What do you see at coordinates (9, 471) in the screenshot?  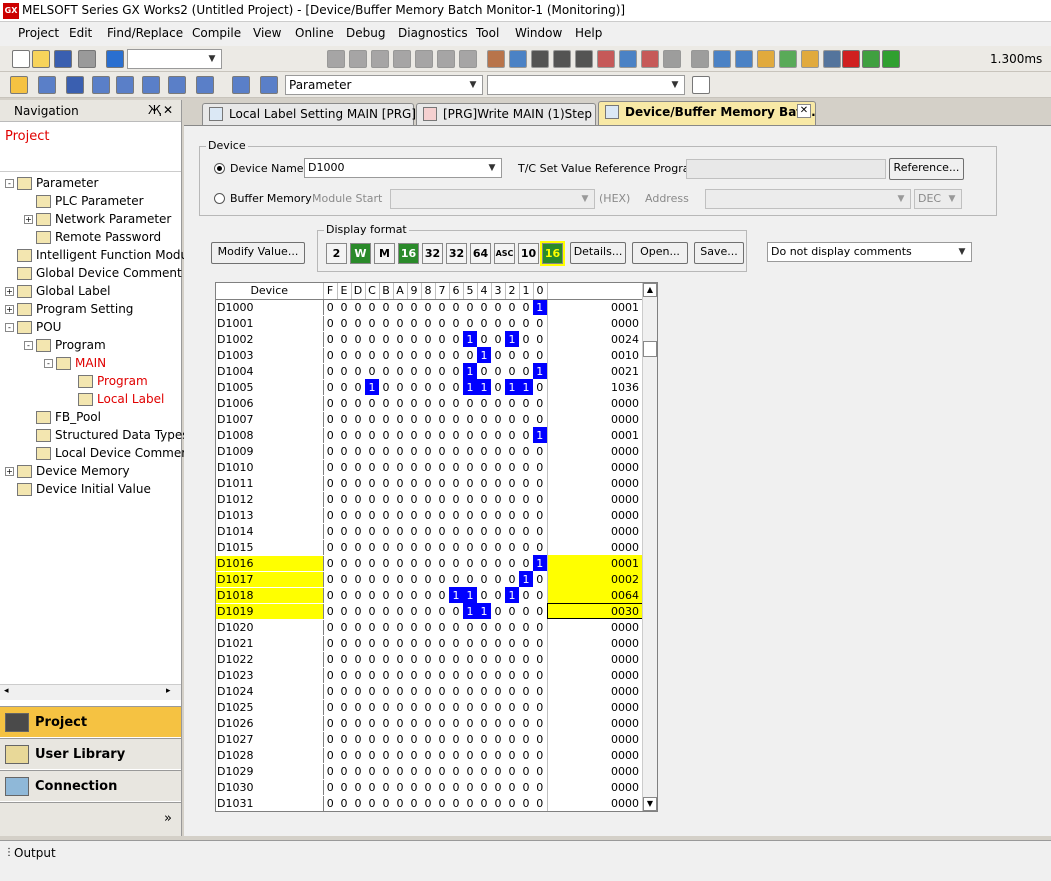 I see `expand-icon: +` at bounding box center [9, 471].